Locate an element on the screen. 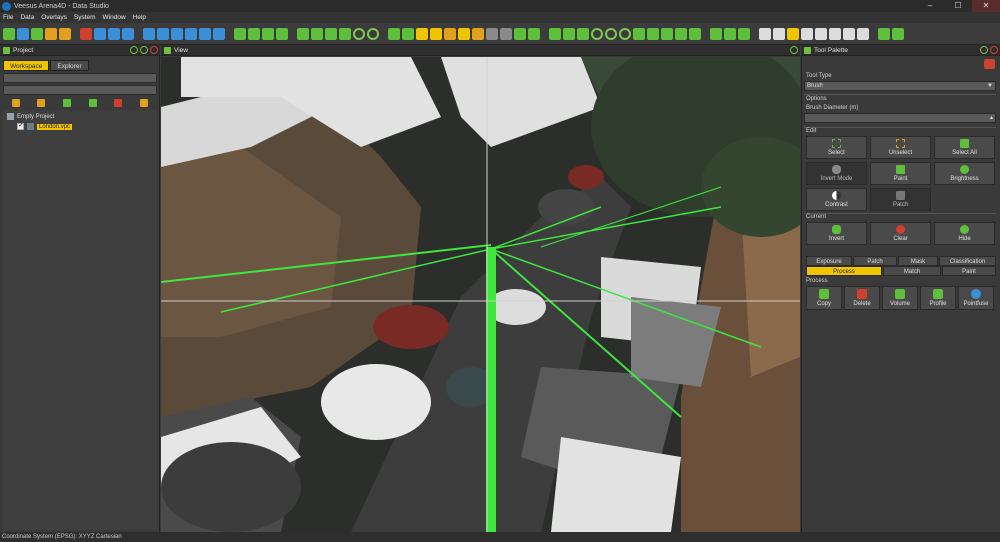 This screenshot has width=1000, height=542. measure-icon is located at coordinates (345, 33).